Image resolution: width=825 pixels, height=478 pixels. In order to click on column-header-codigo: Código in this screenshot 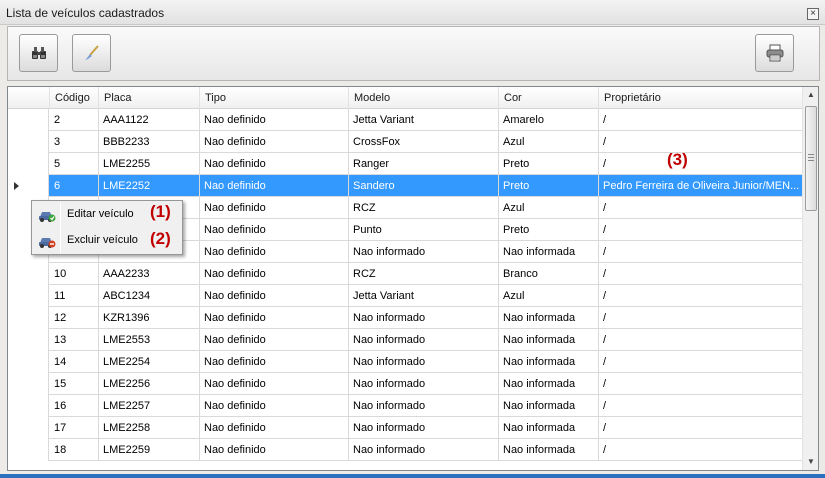, I will do `click(74, 98)`.